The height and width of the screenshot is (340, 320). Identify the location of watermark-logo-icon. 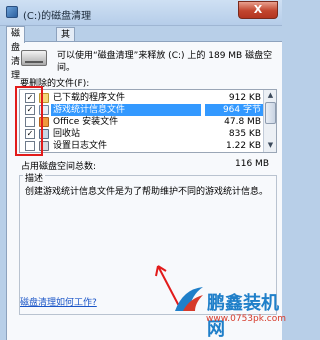
(189, 299).